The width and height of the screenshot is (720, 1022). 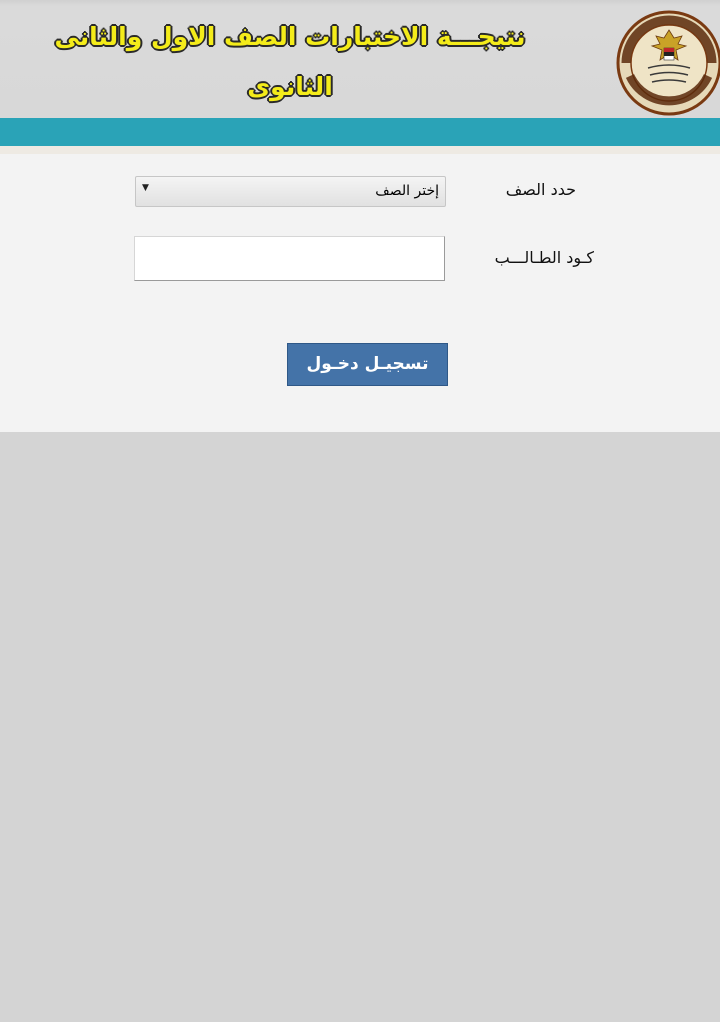 What do you see at coordinates (367, 364) in the screenshot?
I see `login-button: تسجيـل دخـول` at bounding box center [367, 364].